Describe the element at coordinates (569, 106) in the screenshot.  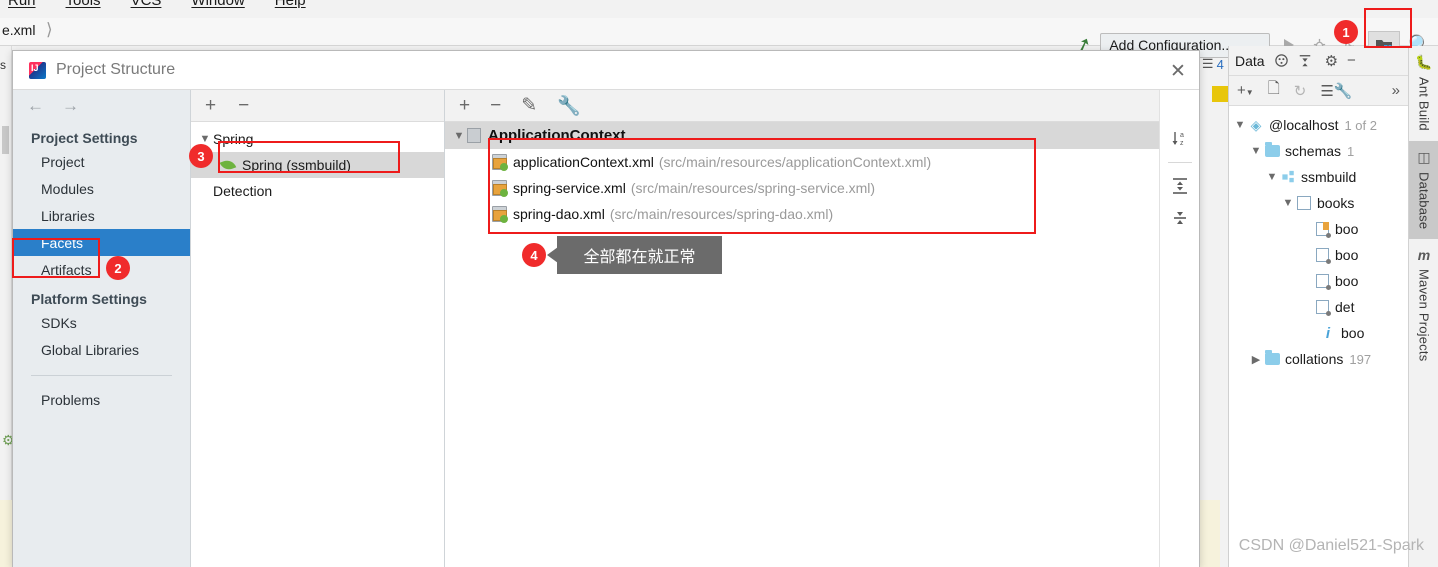
I see `wrench-icon: 🔧` at that location.